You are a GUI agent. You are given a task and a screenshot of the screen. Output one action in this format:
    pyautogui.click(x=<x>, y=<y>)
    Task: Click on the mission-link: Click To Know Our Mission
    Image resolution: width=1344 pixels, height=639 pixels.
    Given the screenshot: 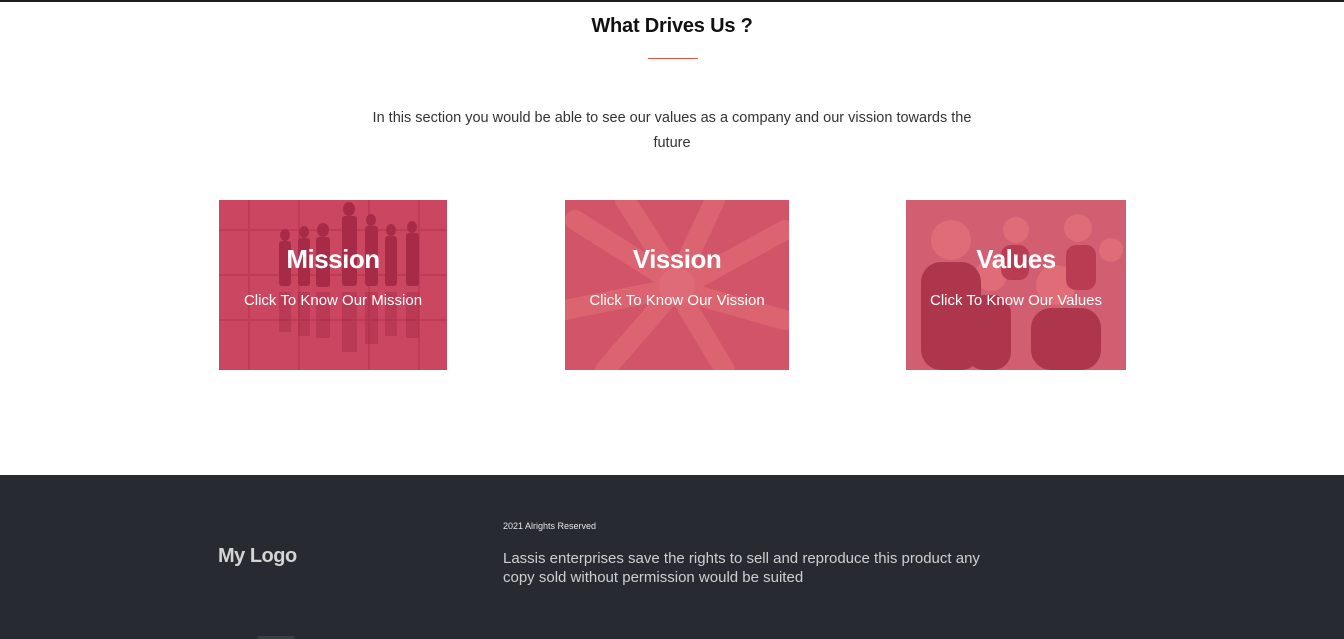 What is the action you would take?
    pyautogui.click(x=333, y=300)
    